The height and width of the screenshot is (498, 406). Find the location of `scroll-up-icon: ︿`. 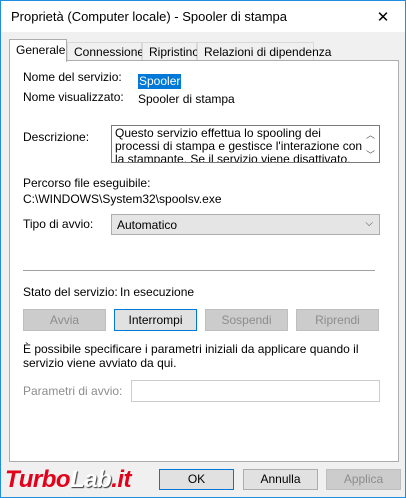

scroll-up-icon: ︿ is located at coordinates (370, 134).